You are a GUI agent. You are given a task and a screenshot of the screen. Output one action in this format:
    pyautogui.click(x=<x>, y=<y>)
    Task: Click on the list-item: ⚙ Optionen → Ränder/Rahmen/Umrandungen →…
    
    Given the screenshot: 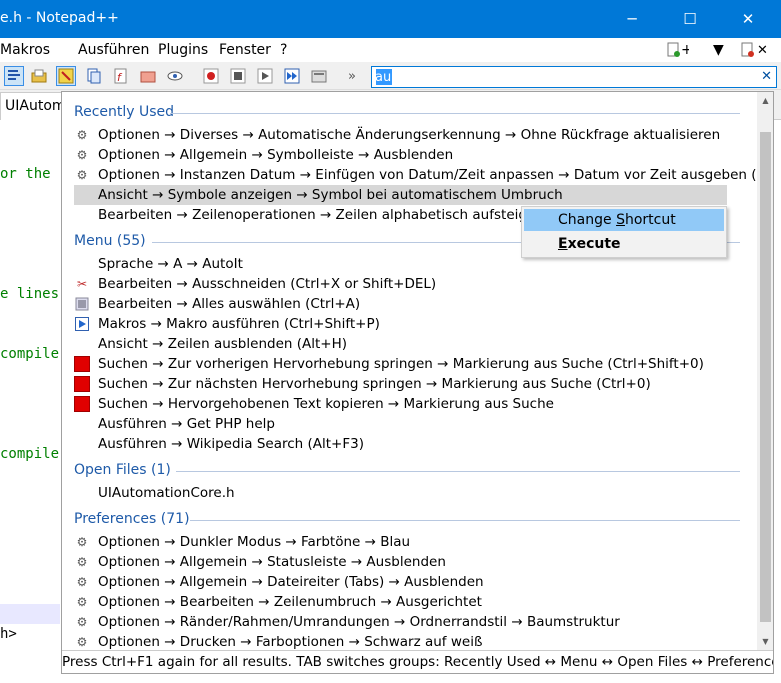 What is the action you would take?
    pyautogui.click(x=415, y=622)
    